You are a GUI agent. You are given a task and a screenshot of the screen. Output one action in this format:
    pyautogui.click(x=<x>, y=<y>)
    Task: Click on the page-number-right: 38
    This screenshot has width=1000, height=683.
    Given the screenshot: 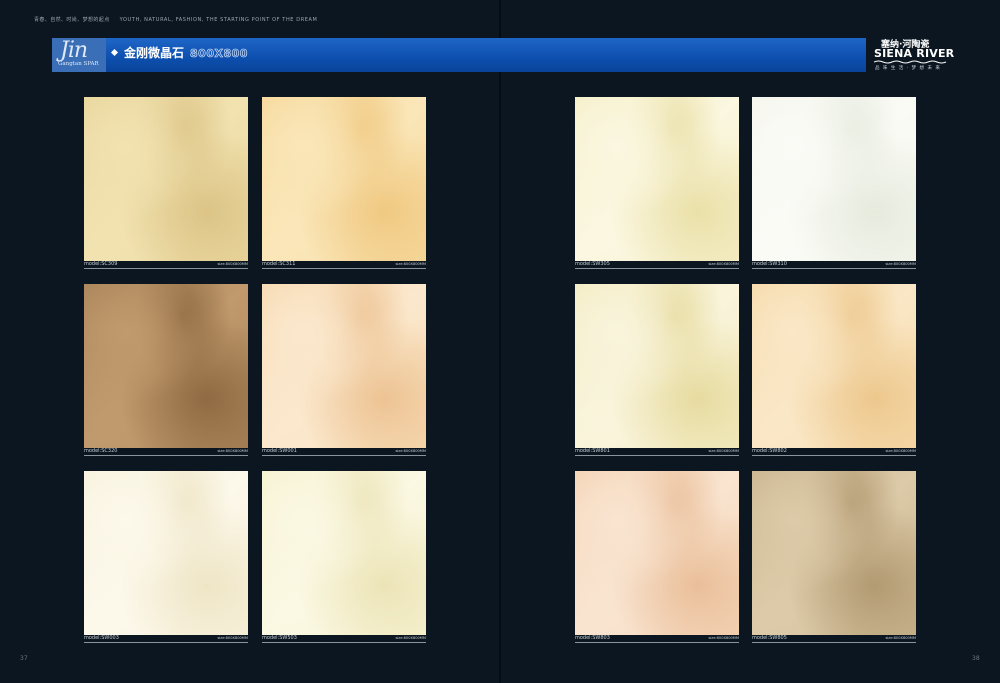 What is the action you would take?
    pyautogui.click(x=976, y=658)
    